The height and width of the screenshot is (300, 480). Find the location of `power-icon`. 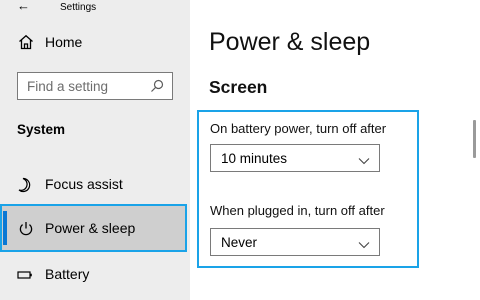

power-icon is located at coordinates (26, 229).